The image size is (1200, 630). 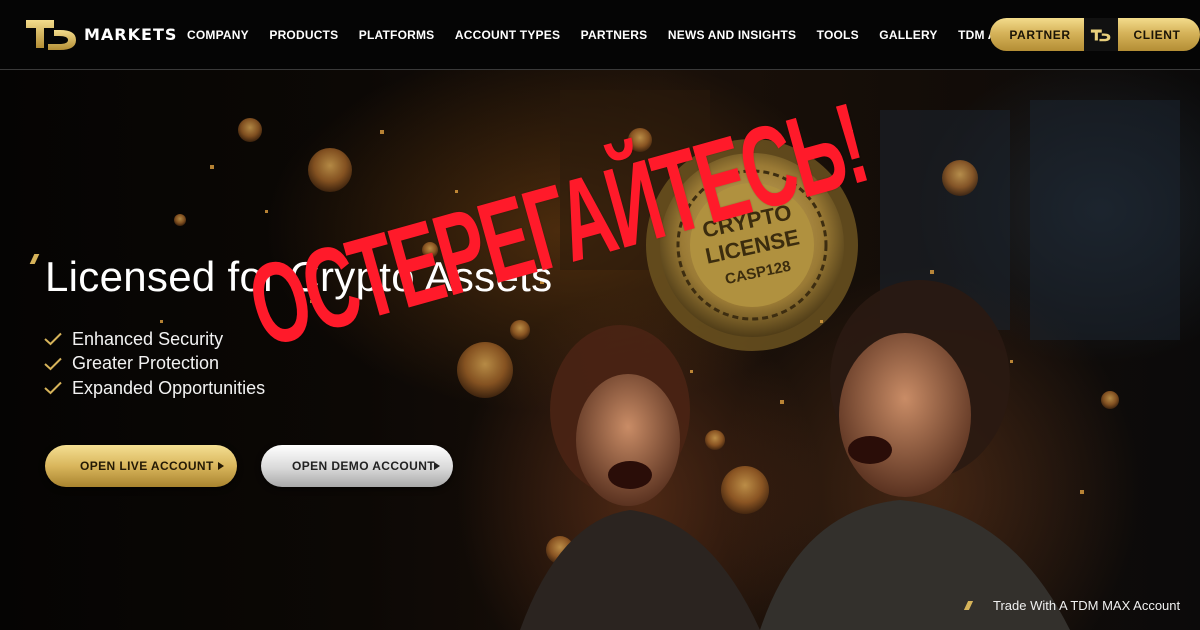 What do you see at coordinates (303, 35) in the screenshot?
I see `nav-item-products: PRODUCTS` at bounding box center [303, 35].